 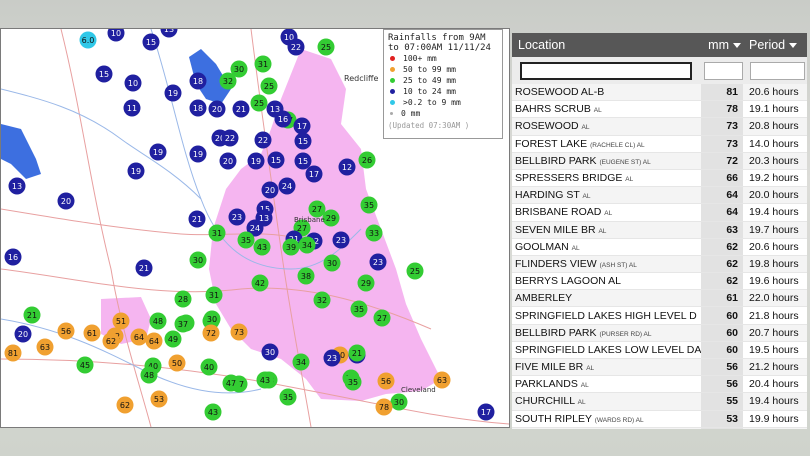 I want to click on table-row: FLINDERS VIEW (ASH ST) AL 62 19.8 hours, so click(x=659, y=264).